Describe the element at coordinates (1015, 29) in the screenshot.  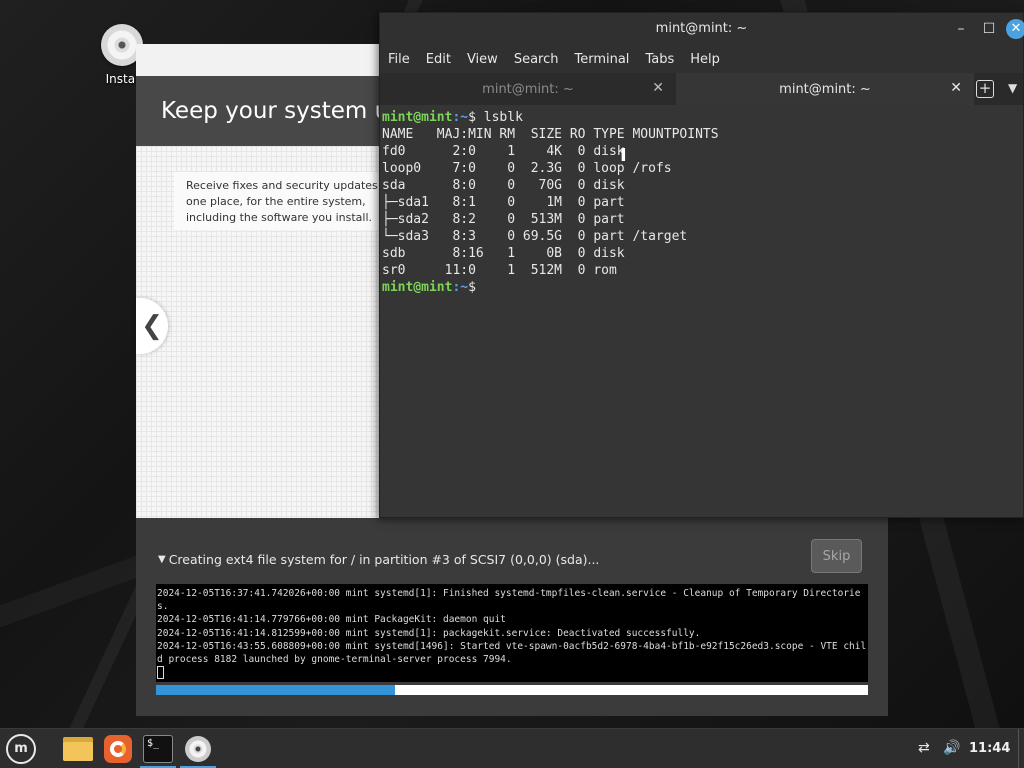
I see `close-button: ✕` at that location.